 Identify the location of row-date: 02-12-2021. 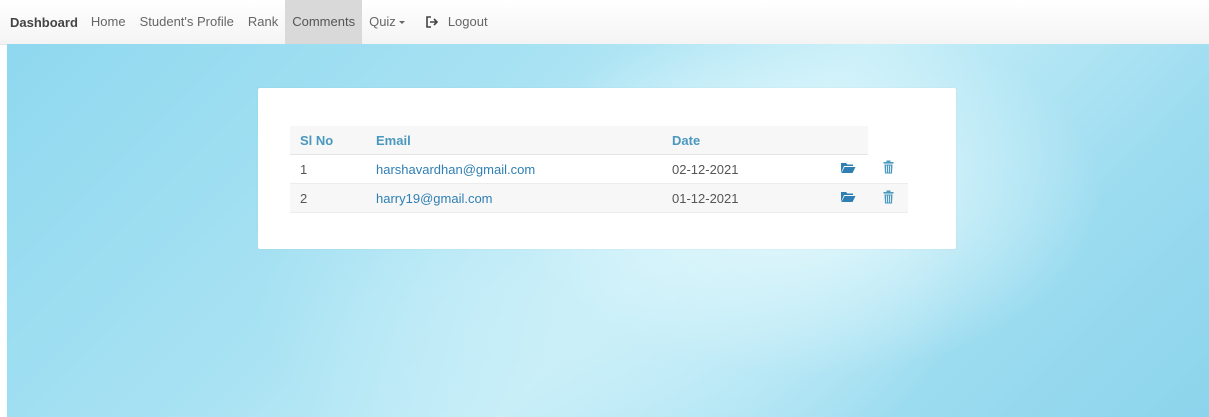
(745, 169).